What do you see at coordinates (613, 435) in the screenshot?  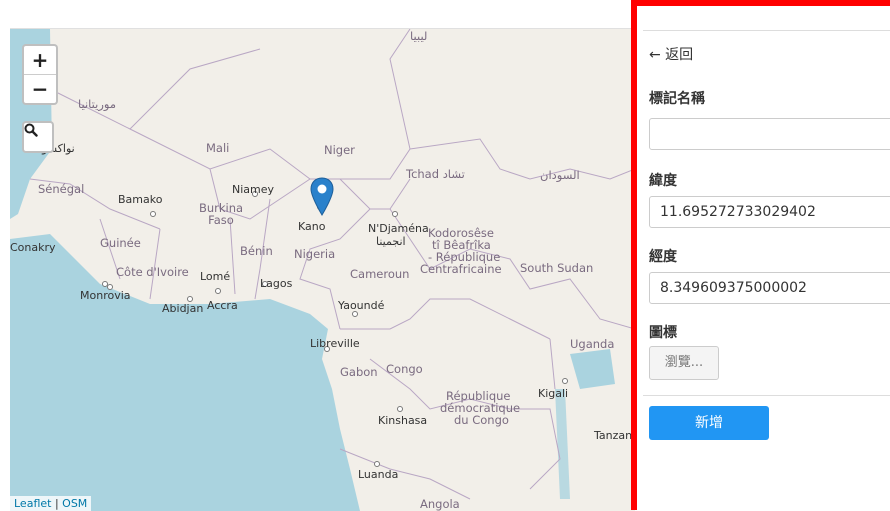 I see `map-label: Tanzan` at bounding box center [613, 435].